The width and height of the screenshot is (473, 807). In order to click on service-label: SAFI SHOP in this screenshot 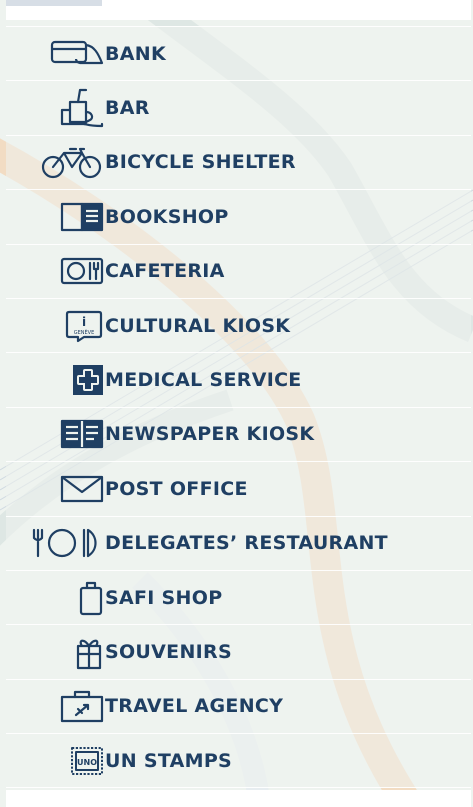, I will do `click(164, 597)`.